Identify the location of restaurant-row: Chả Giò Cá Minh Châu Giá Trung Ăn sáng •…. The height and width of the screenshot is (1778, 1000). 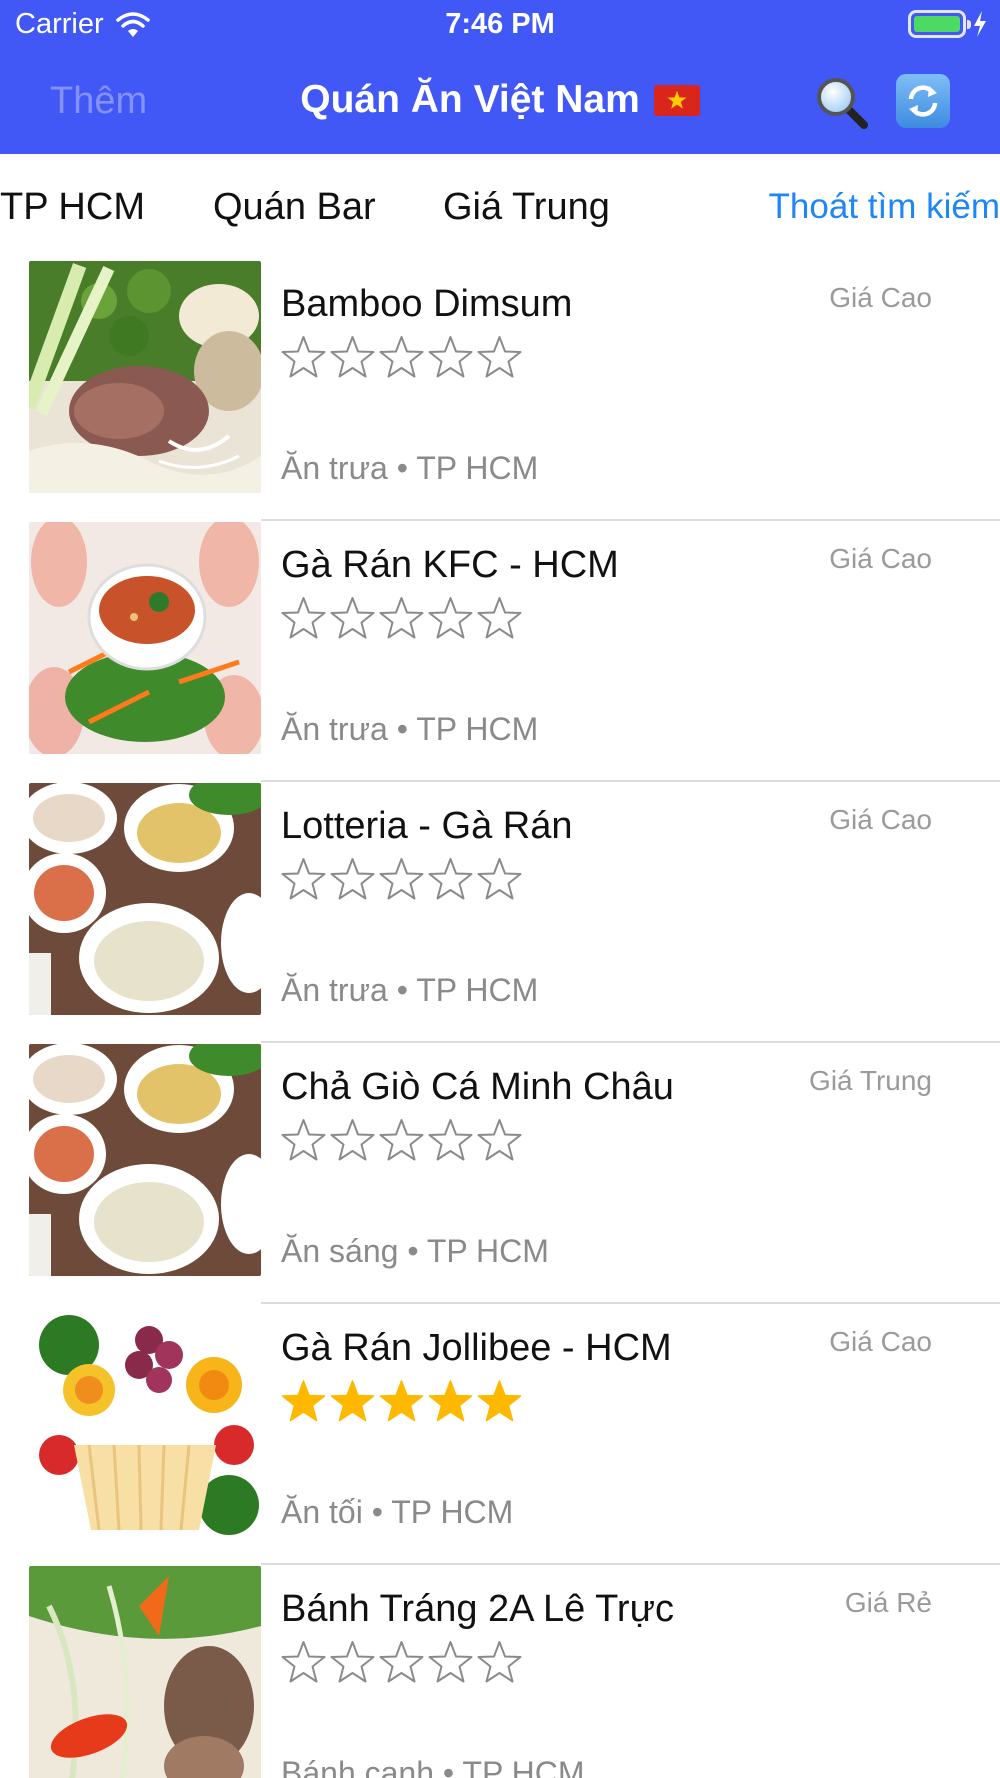
(500, 1173).